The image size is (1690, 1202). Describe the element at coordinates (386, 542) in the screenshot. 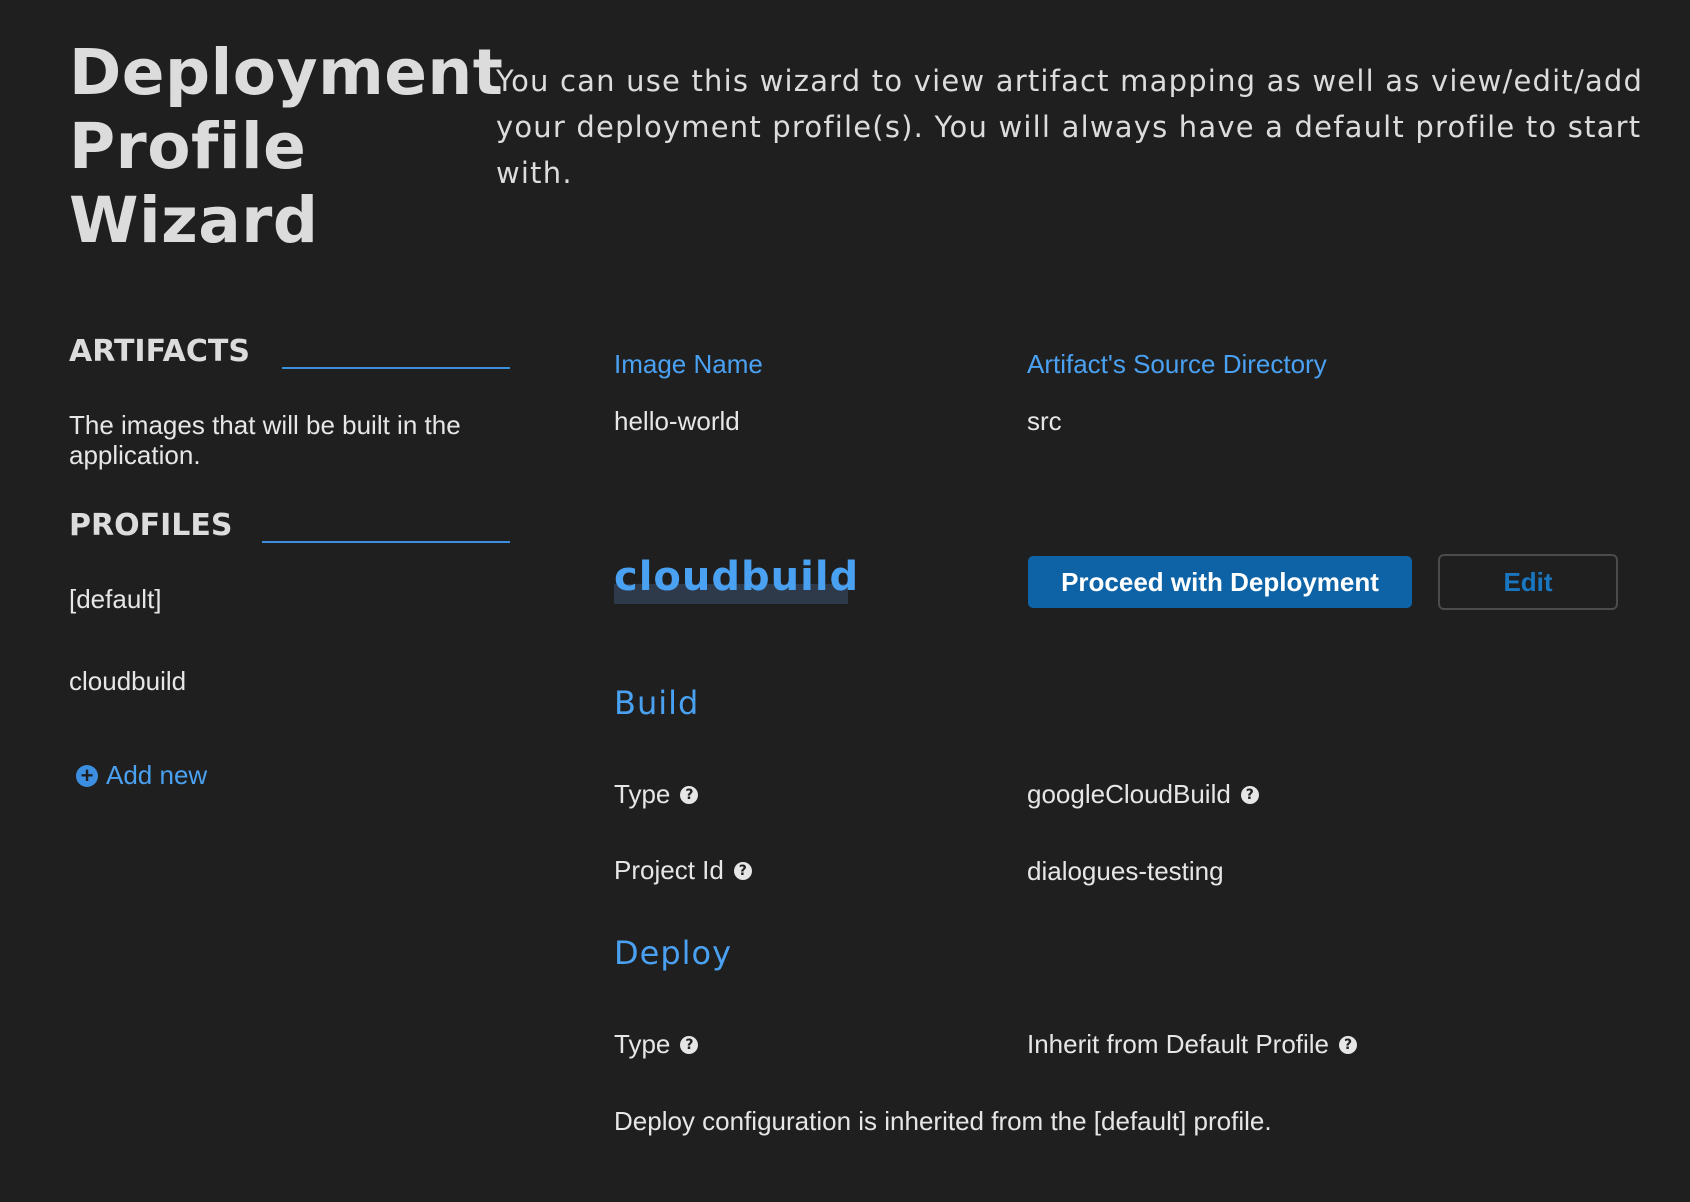

I see `profiles-divider` at that location.